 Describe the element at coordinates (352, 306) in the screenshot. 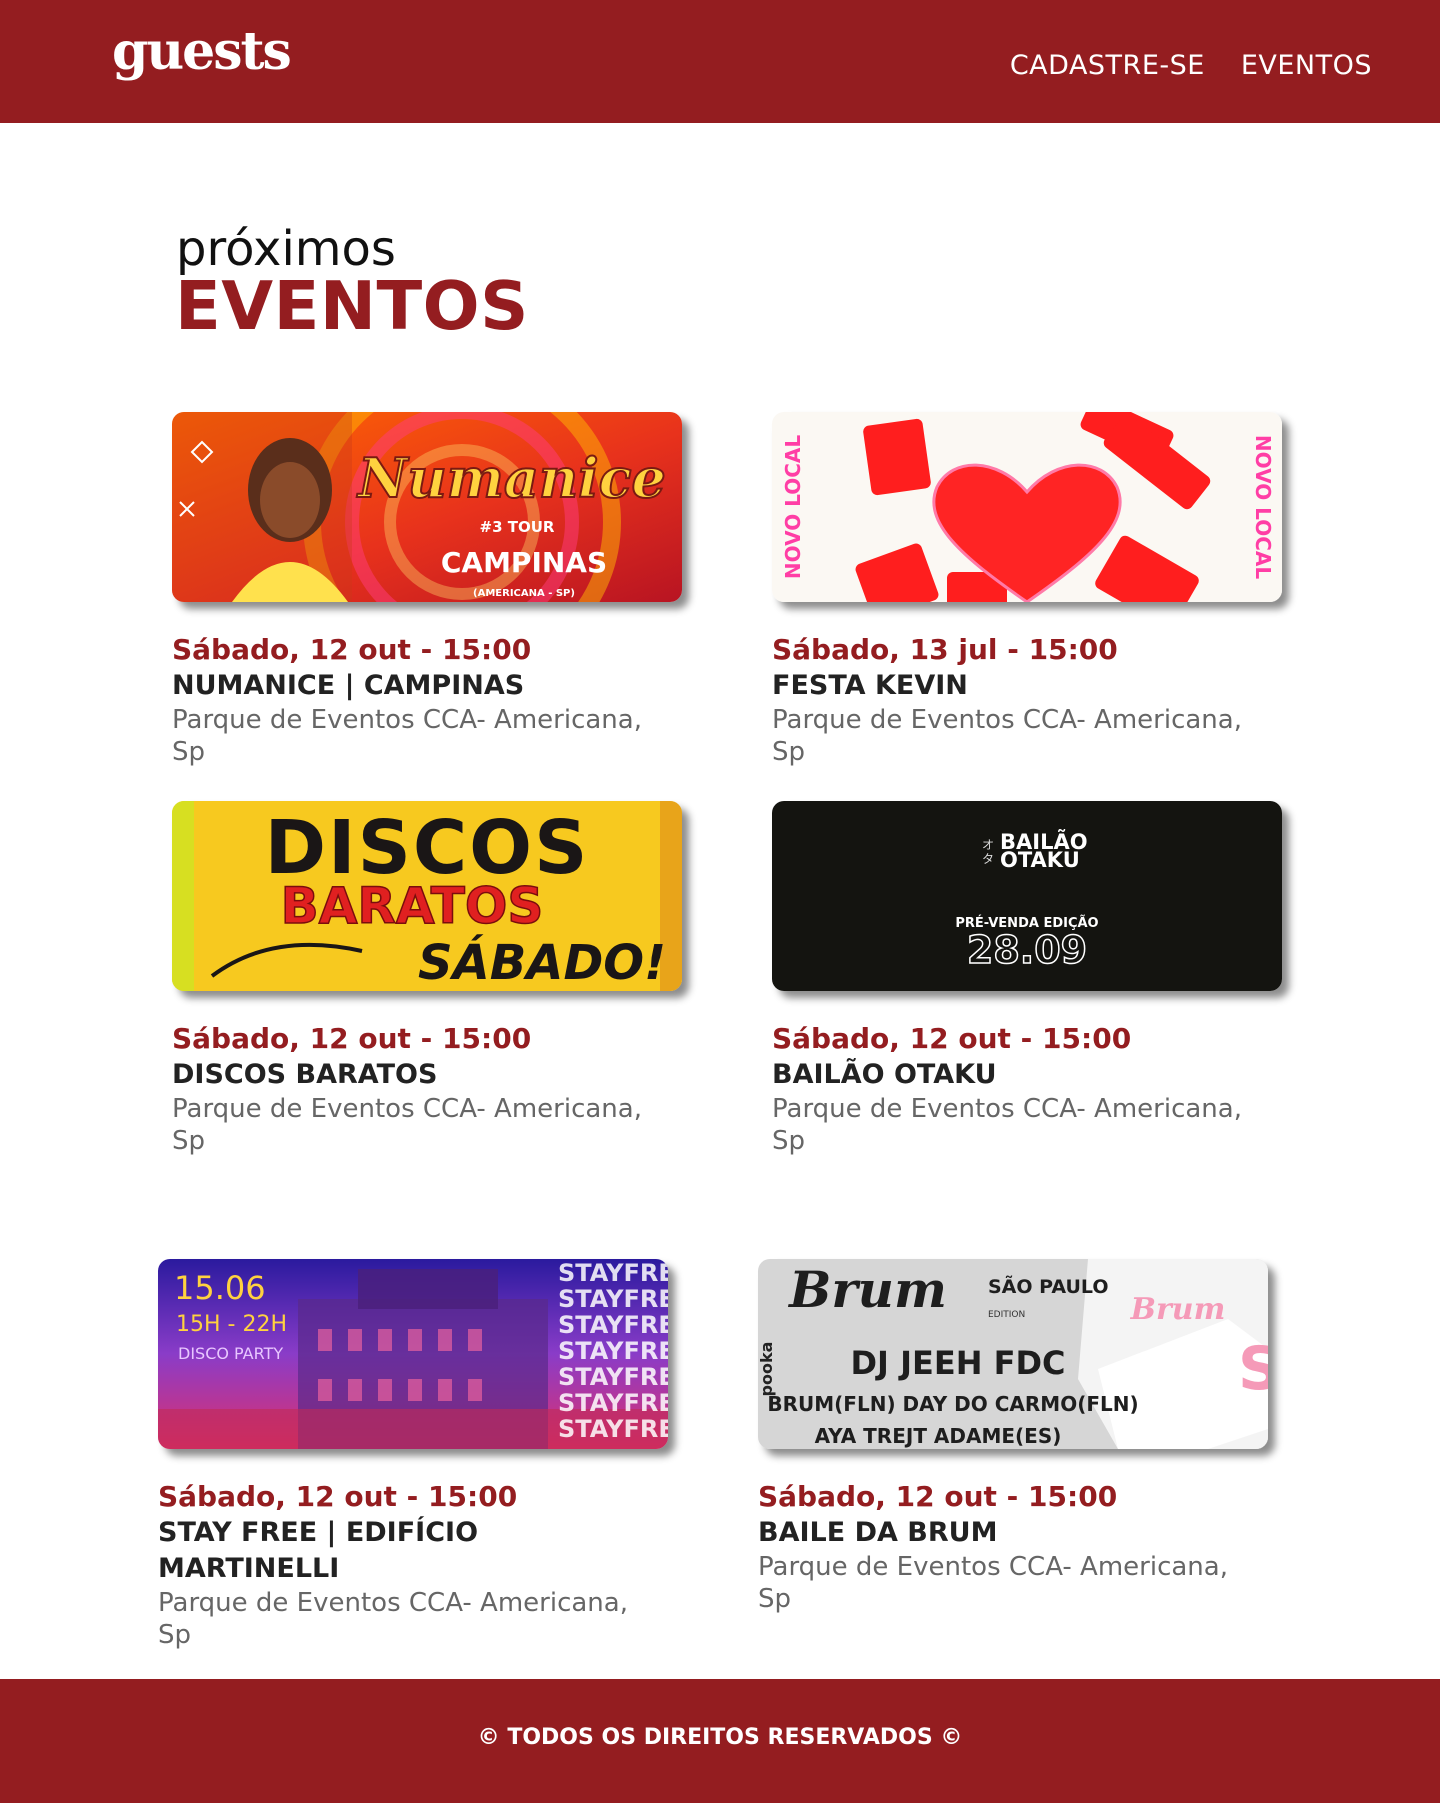

I see `section-title: EVENTOS` at that location.